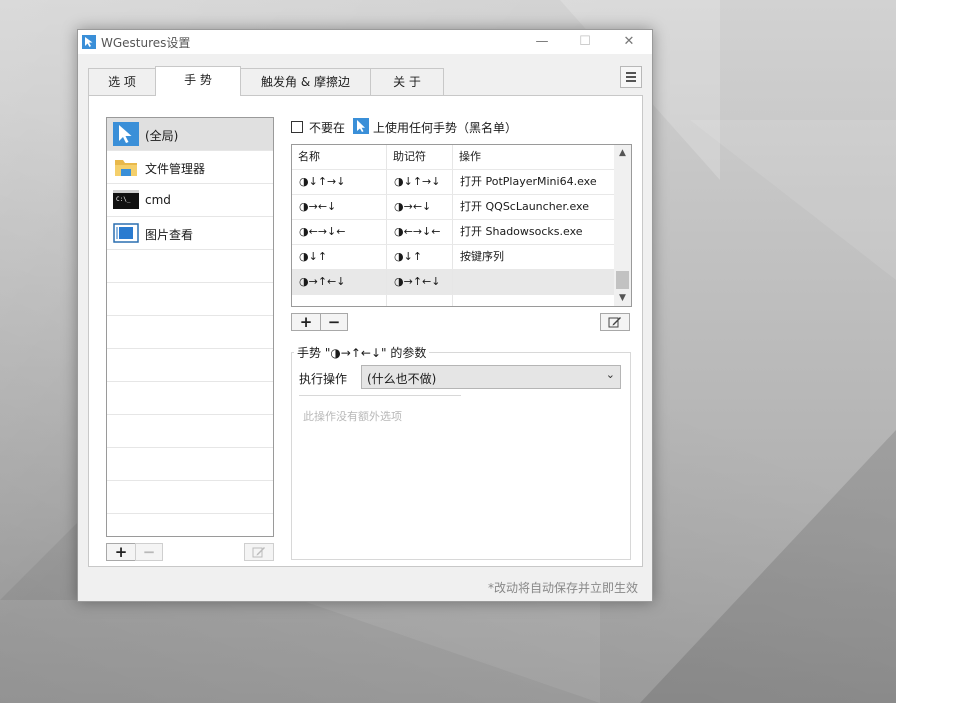 The image size is (961, 717). I want to click on gesture-mnemonic: ◑↓↑→↓, so click(420, 182).